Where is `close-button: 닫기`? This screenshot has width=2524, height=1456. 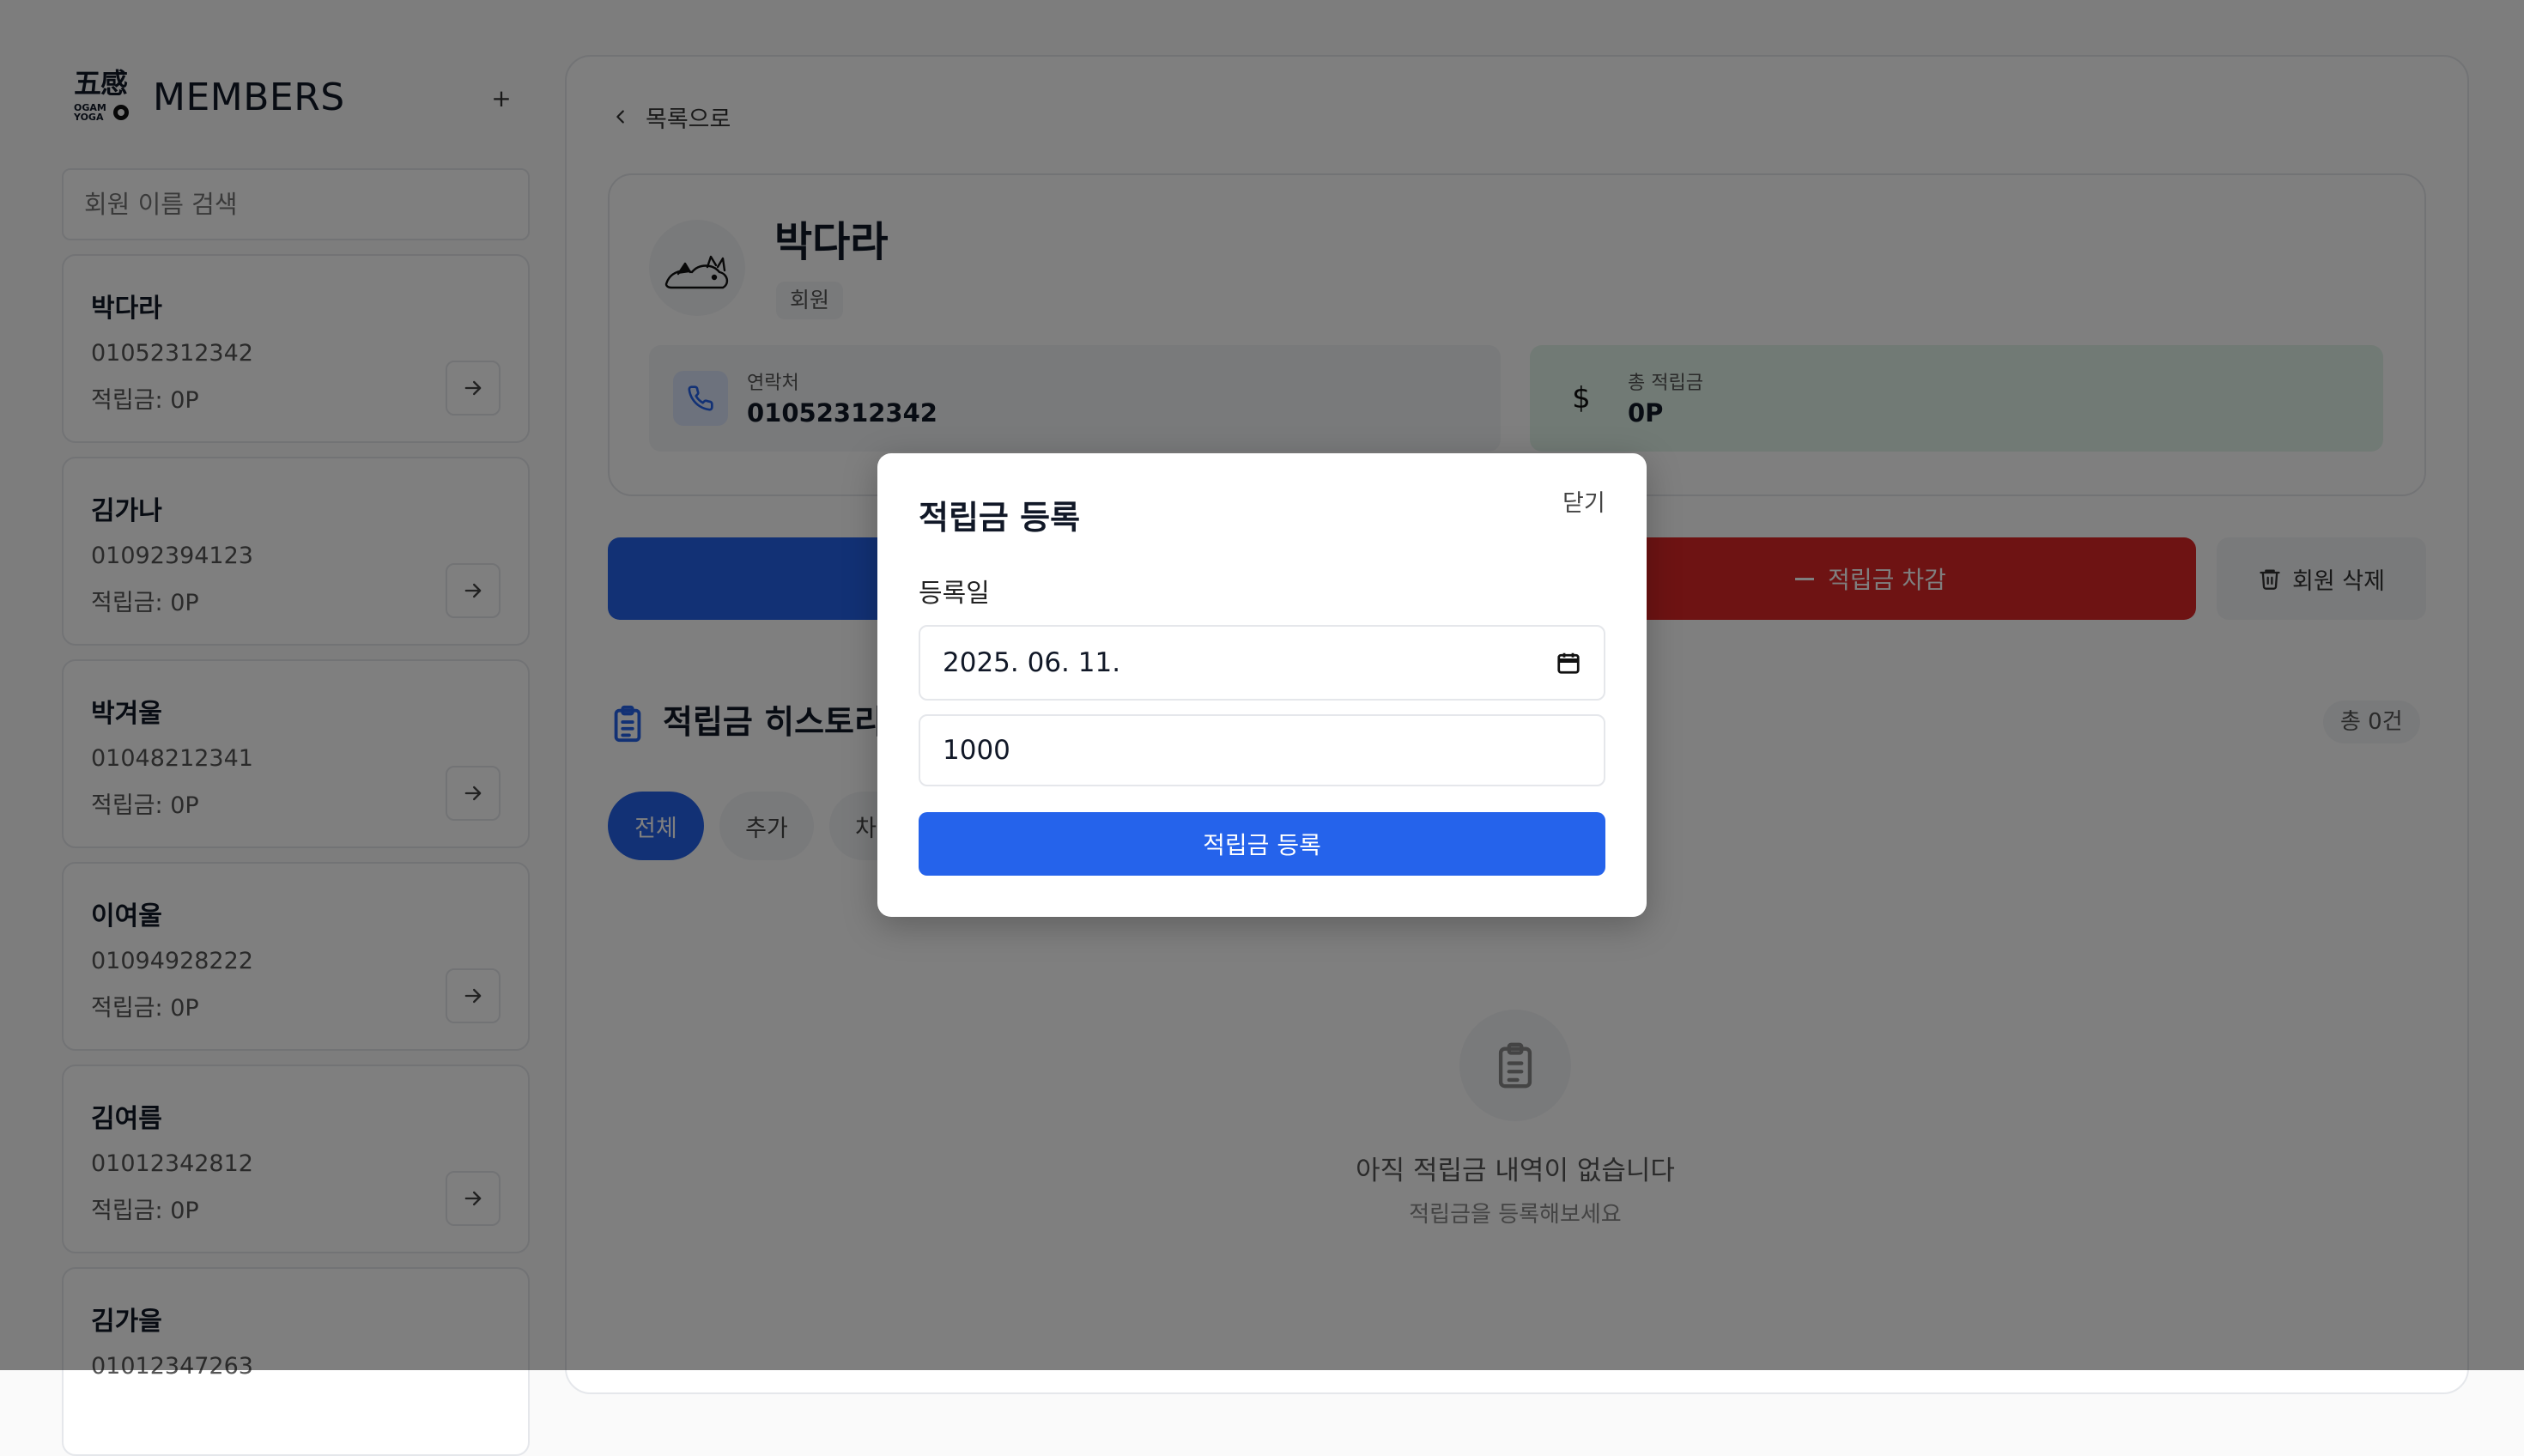 close-button: 닫기 is located at coordinates (1583, 501).